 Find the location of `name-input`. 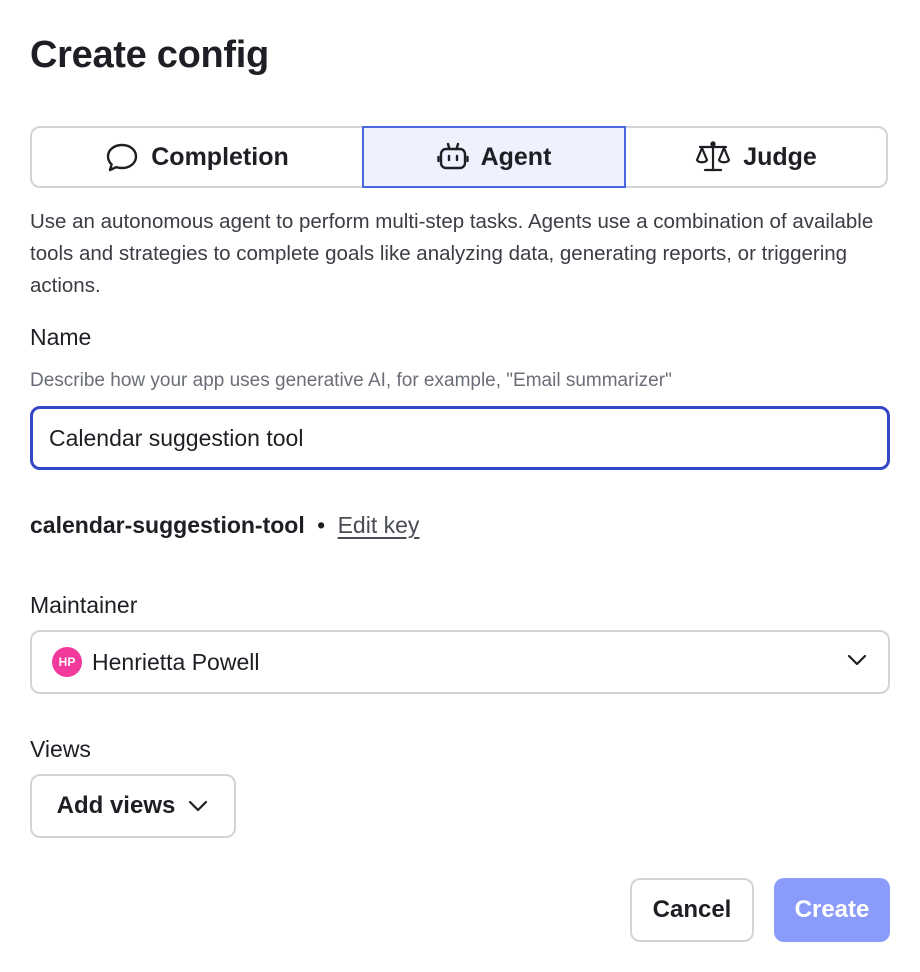

name-input is located at coordinates (460, 438).